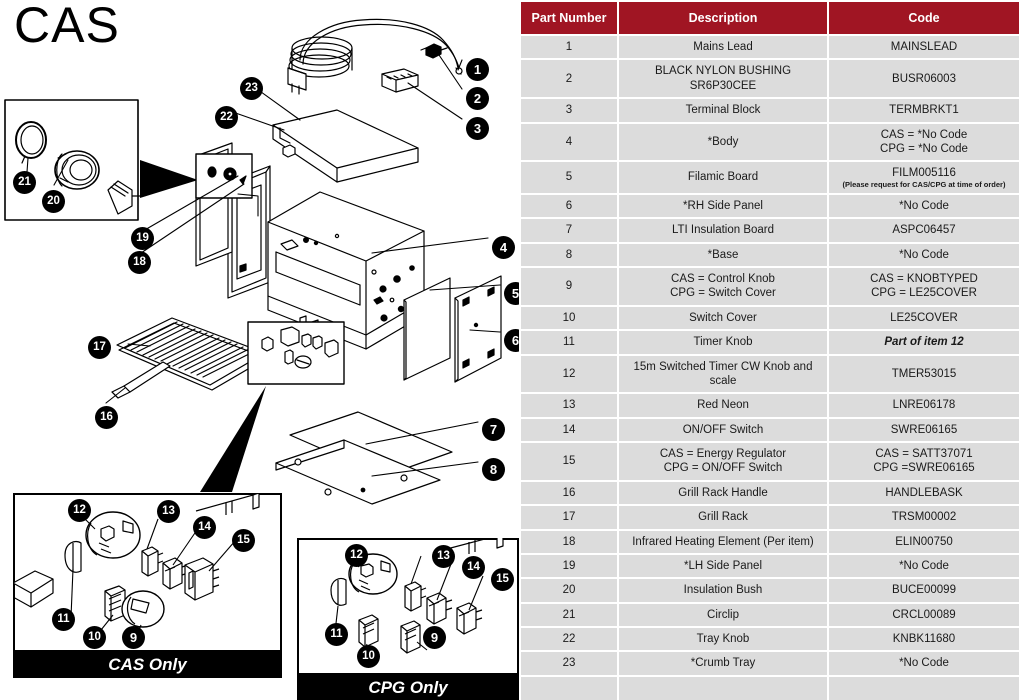 This screenshot has height=700, width=1021. What do you see at coordinates (569, 47) in the screenshot?
I see `cell-text: 1` at bounding box center [569, 47].